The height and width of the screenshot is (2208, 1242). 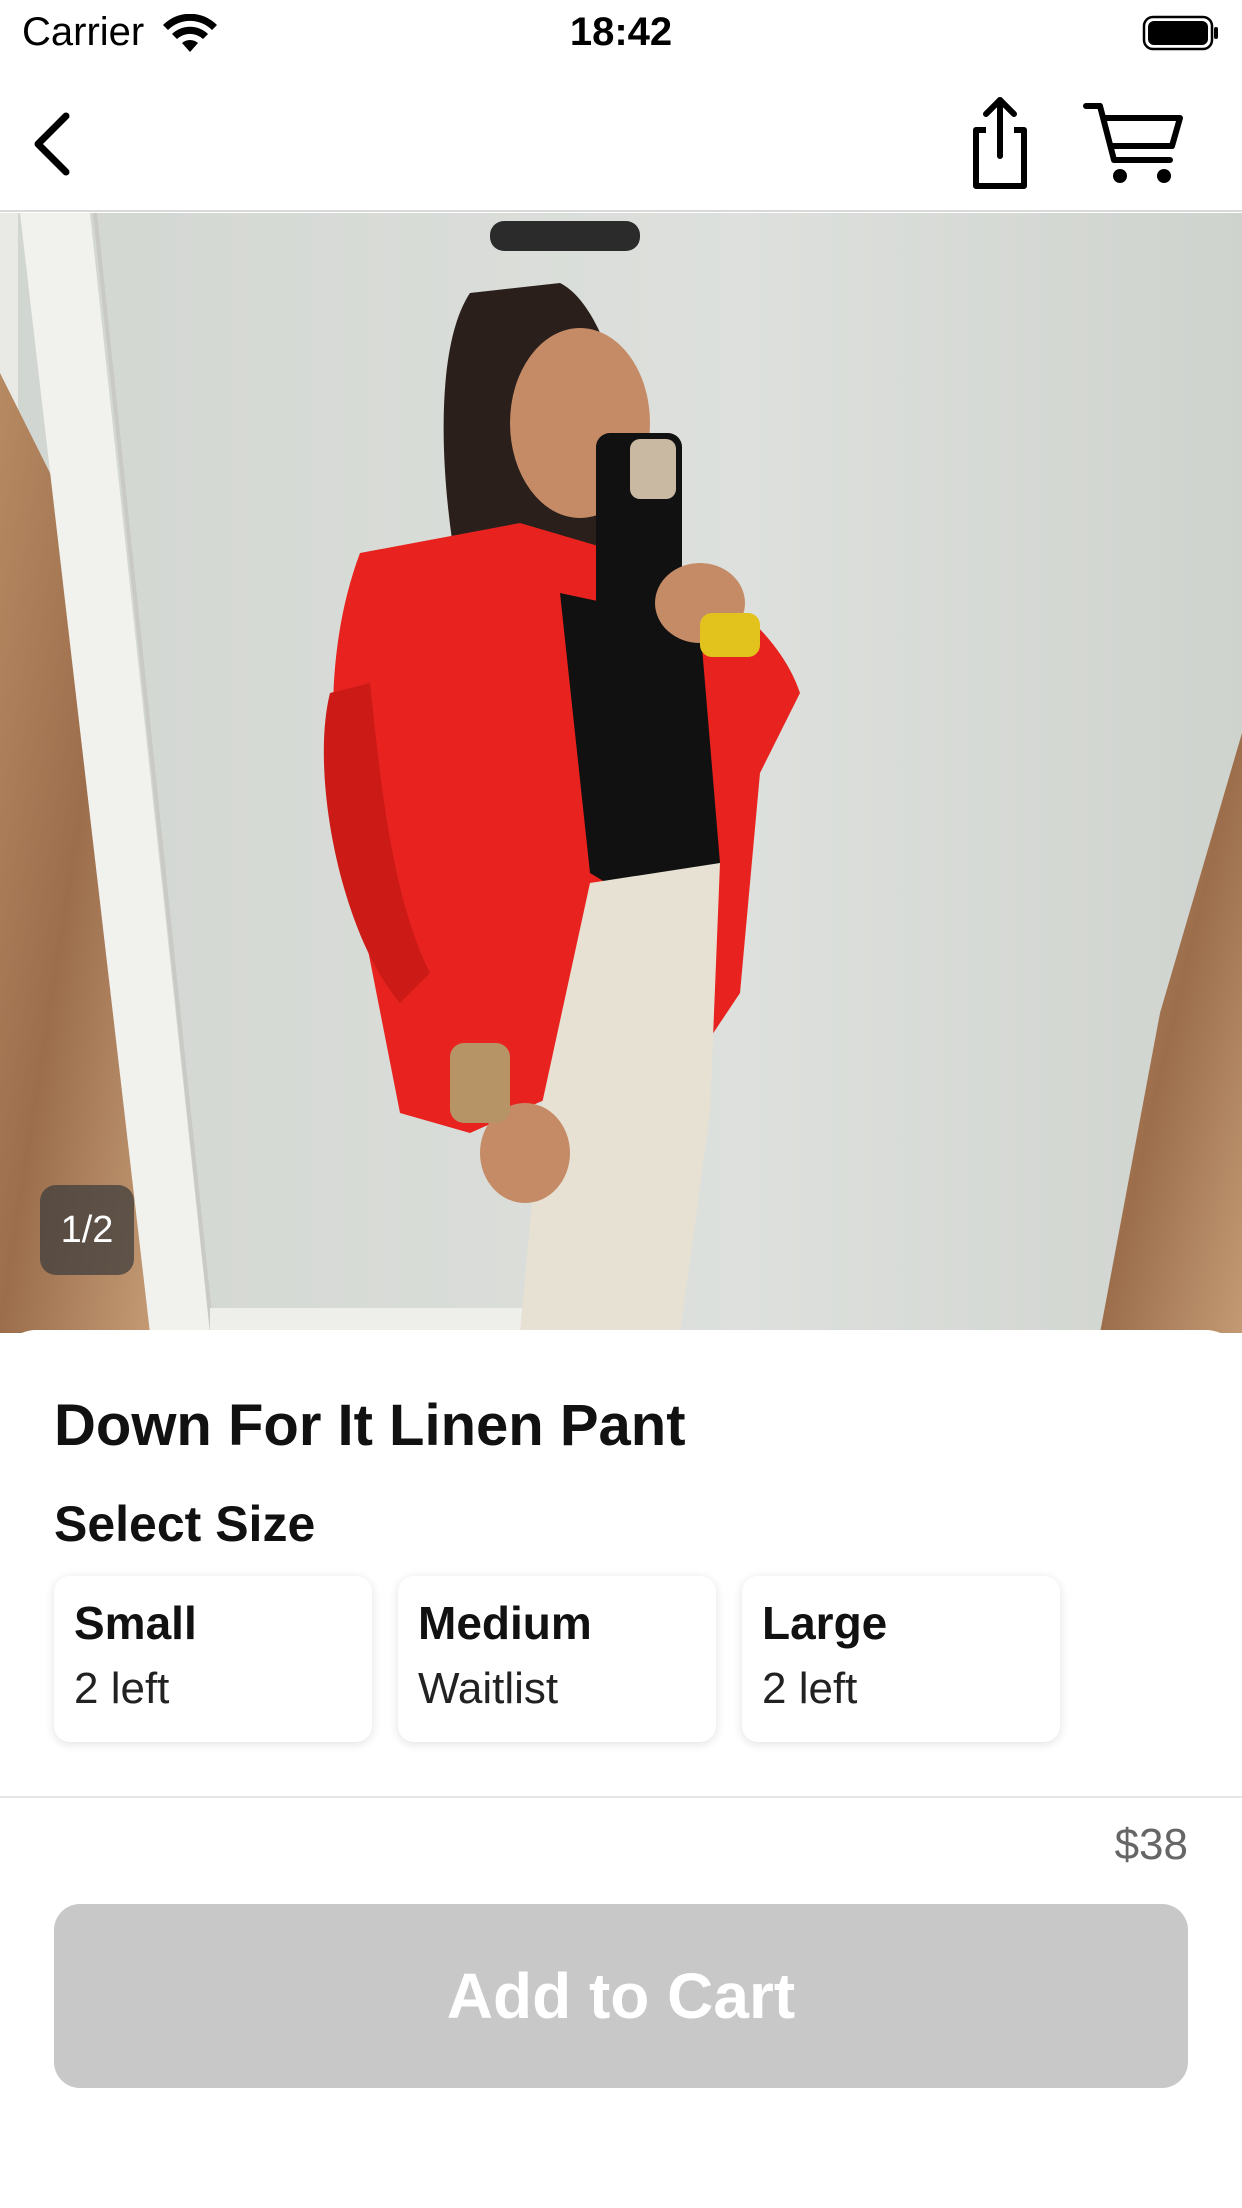 I want to click on size-option-small: Small 2 left, so click(x=213, y=1659).